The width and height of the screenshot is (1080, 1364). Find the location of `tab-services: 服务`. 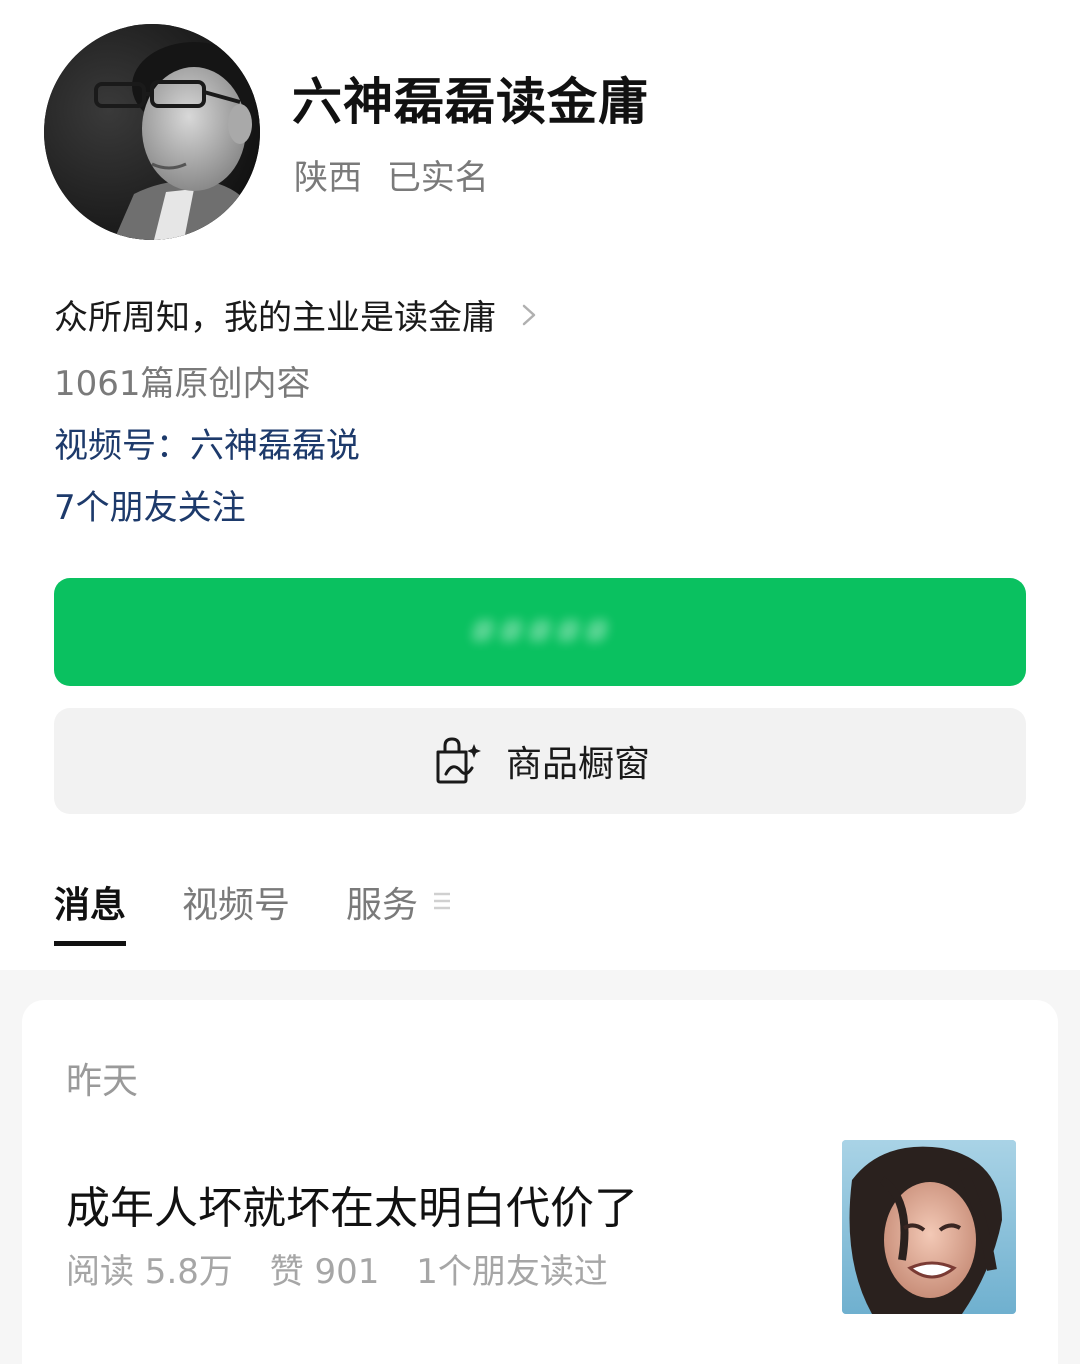

tab-services: 服务 is located at coordinates (382, 911).